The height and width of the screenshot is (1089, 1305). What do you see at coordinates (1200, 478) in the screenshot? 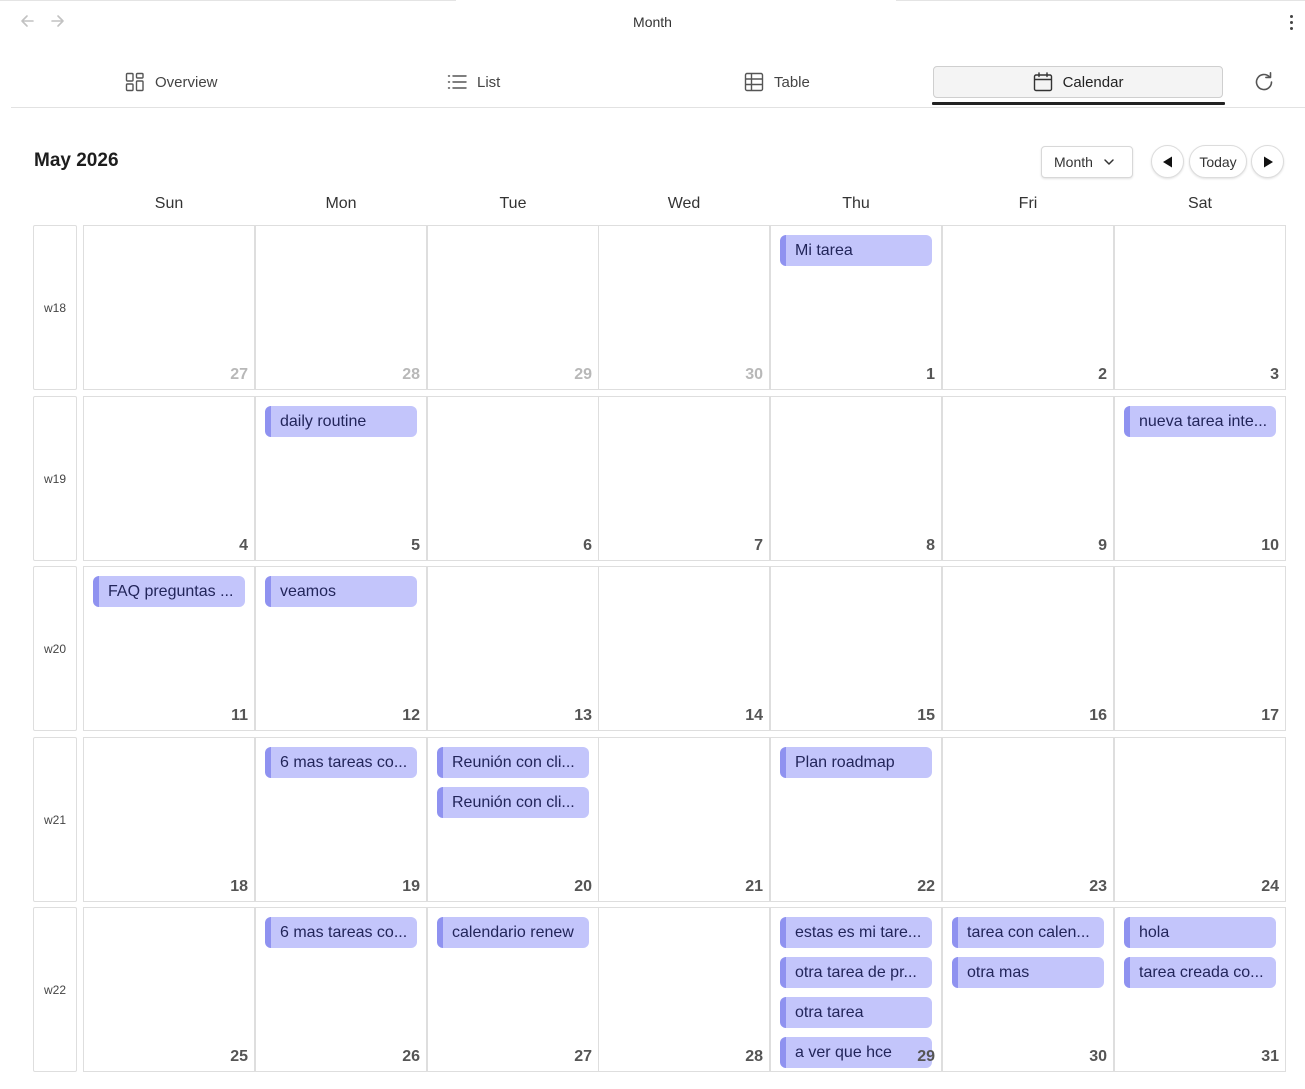
I see `day-cell-sat: nueva tarea inte... 10` at bounding box center [1200, 478].